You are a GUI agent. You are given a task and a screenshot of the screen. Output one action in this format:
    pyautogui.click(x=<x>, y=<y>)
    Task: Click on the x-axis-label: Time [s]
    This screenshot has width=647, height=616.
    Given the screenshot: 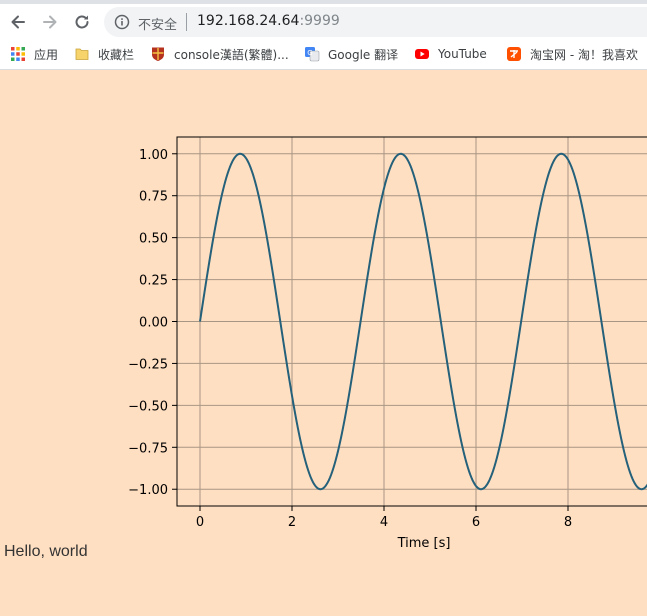 What is the action you would take?
    pyautogui.click(x=424, y=543)
    